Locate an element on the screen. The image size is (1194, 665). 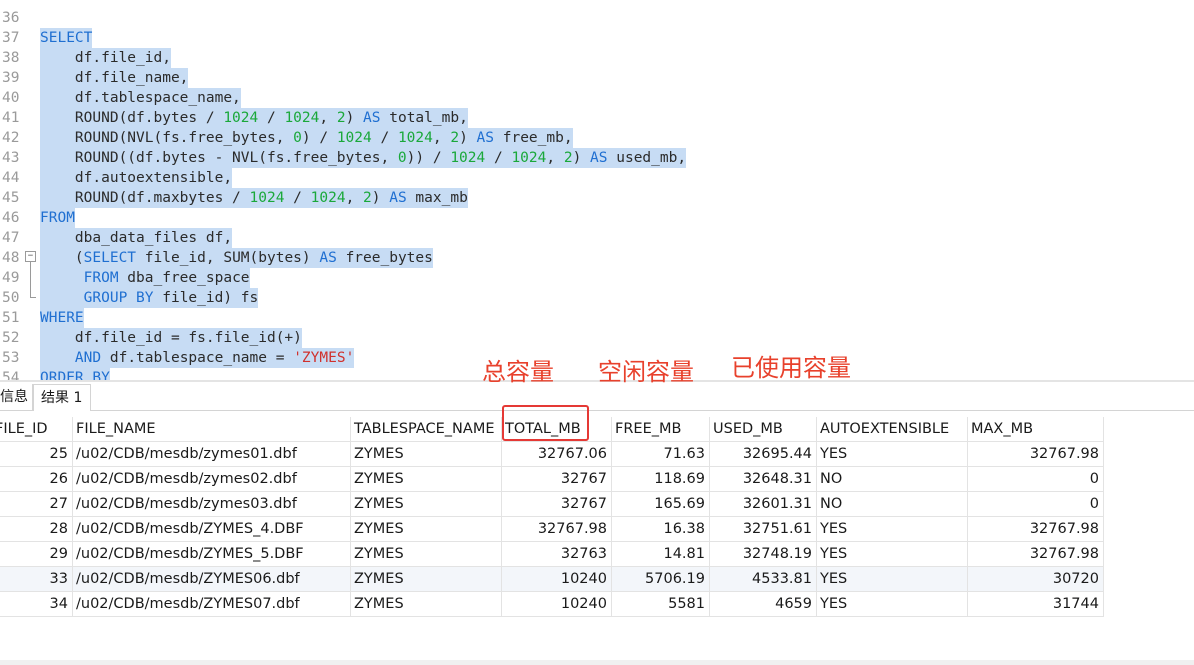
token-kw: AS is located at coordinates (599, 158).